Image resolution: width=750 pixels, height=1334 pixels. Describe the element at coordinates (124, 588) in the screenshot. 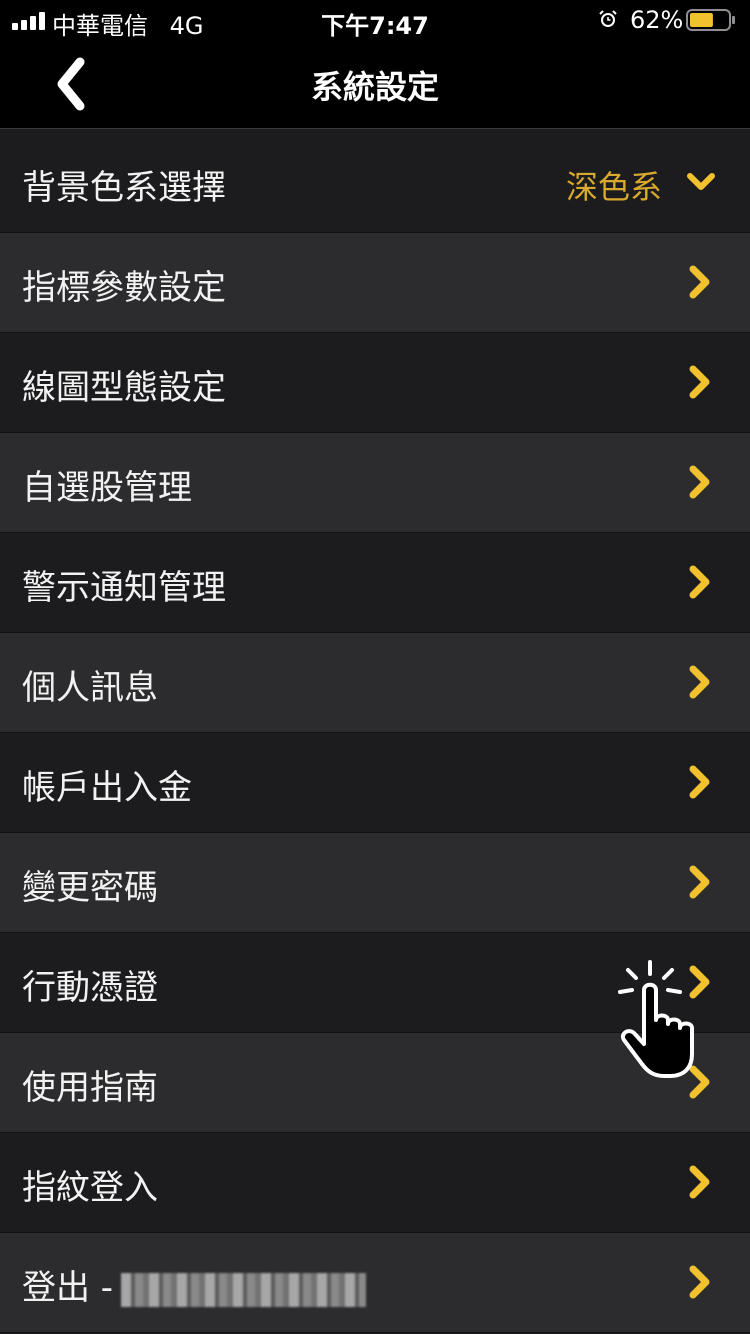

I see `setting-label: 警示通知管理` at that location.